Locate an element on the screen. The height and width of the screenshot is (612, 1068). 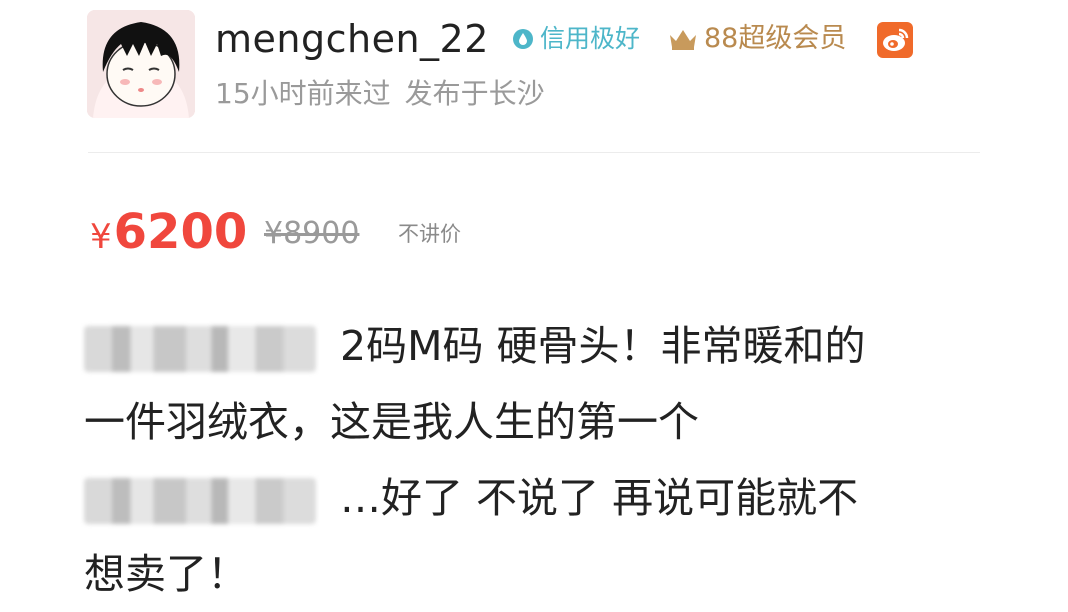
avatar is located at coordinates (141, 64).